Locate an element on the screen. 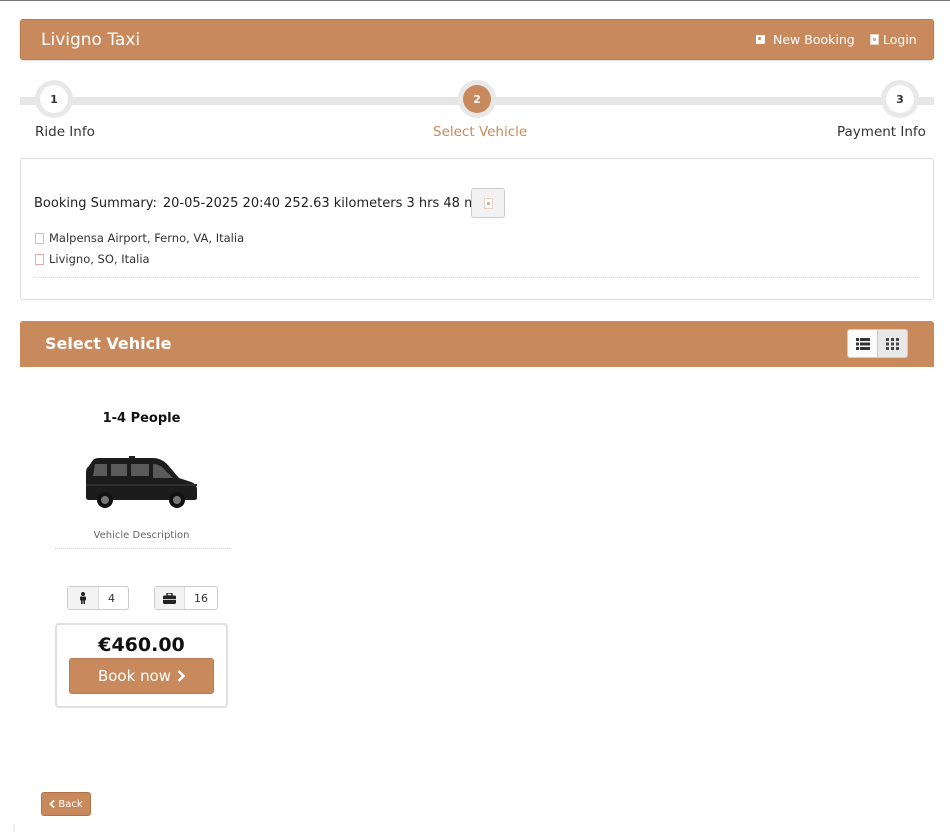 The height and width of the screenshot is (832, 950). pickup-text: Malpensa Airport, Ferno, VA, Italia is located at coordinates (147, 238).